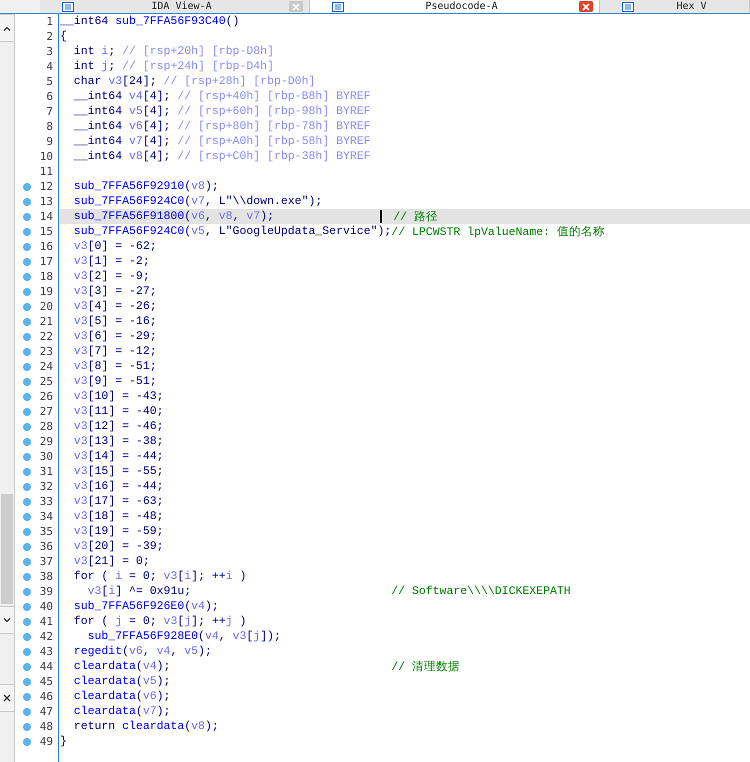  I want to click on line-number: 25, so click(46, 381).